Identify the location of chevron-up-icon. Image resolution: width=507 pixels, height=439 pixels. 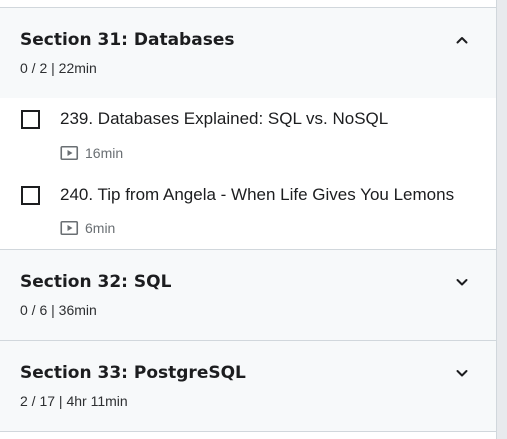
(462, 40).